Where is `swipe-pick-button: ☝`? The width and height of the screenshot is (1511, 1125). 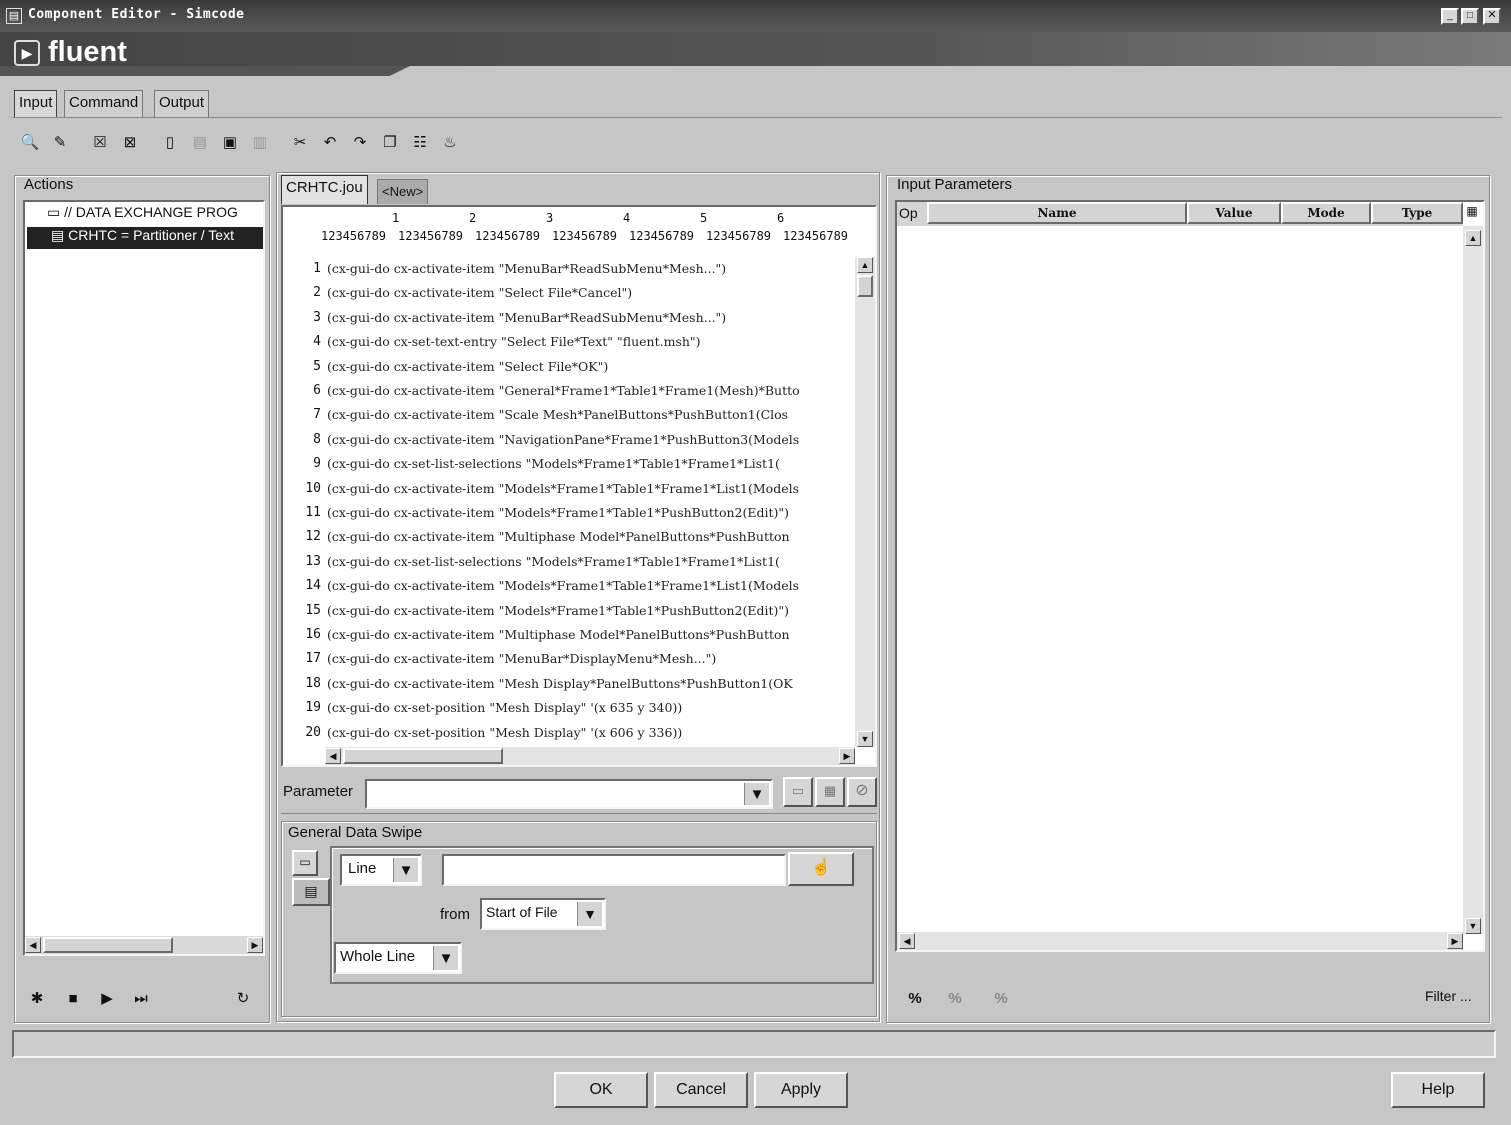 swipe-pick-button: ☝ is located at coordinates (821, 869).